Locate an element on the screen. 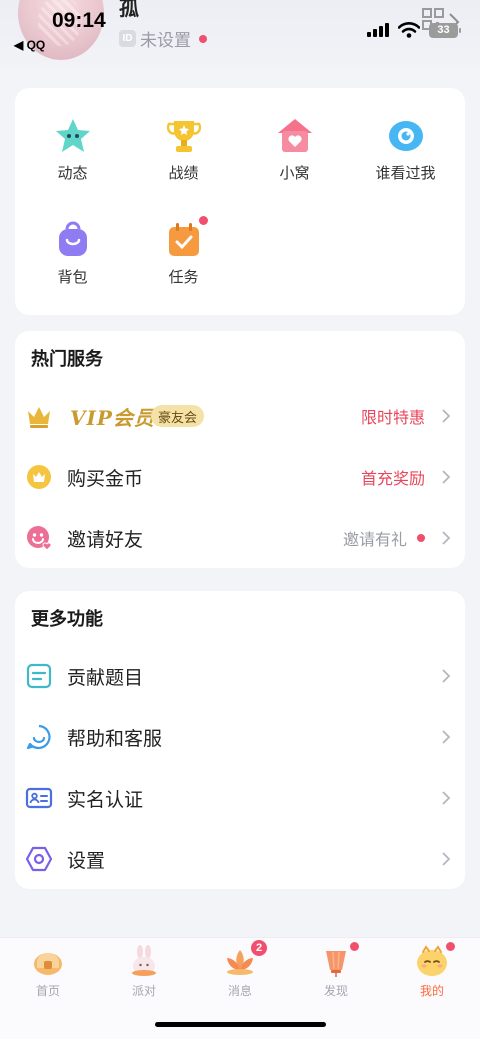  grid-item-nest: 小窝 is located at coordinates (294, 149).